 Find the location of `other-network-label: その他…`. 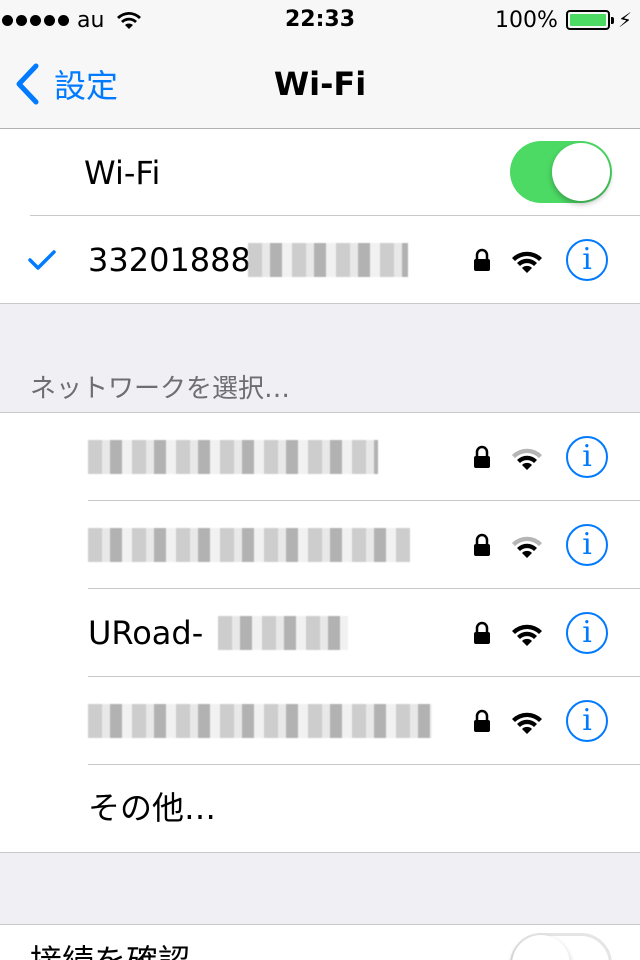

other-network-label: その他… is located at coordinates (152, 808).